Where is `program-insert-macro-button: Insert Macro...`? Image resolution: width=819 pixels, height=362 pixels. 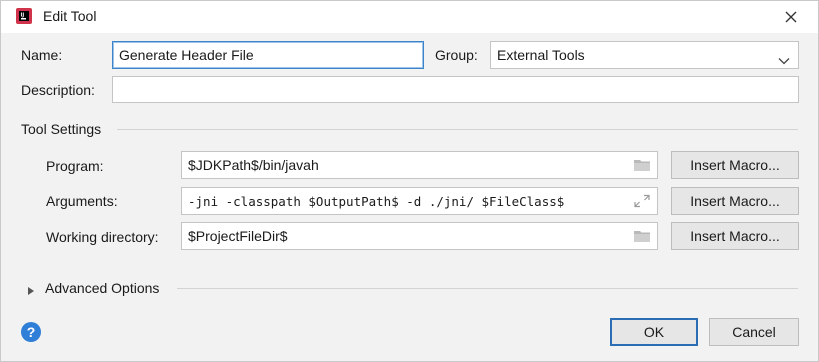
program-insert-macro-button: Insert Macro... is located at coordinates (735, 165).